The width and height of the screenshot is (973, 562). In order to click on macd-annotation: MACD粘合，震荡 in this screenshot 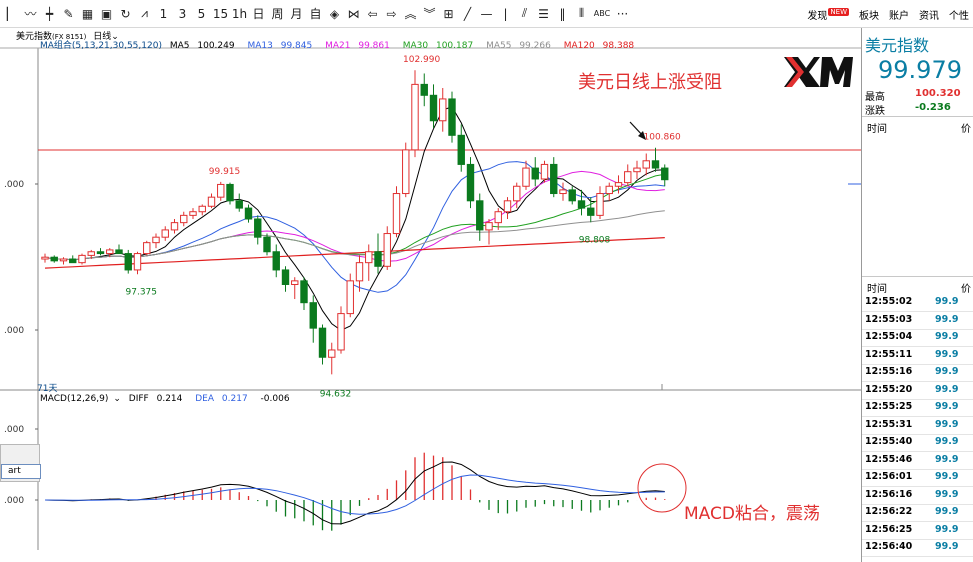, I will do `click(752, 514)`.